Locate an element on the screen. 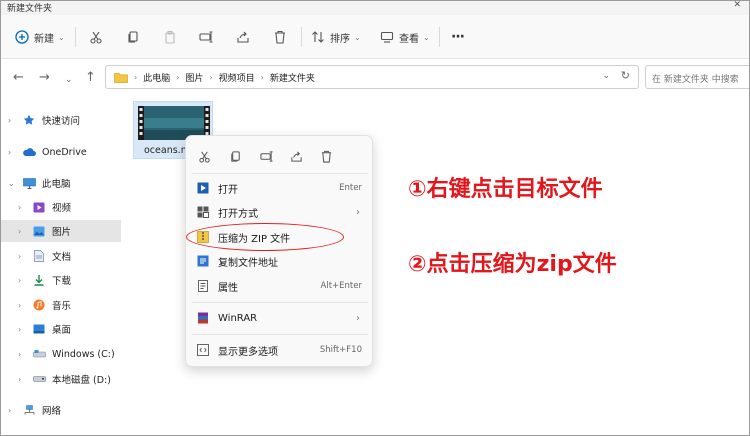 The image size is (750, 436). toolbar-divider is located at coordinates (439, 37).